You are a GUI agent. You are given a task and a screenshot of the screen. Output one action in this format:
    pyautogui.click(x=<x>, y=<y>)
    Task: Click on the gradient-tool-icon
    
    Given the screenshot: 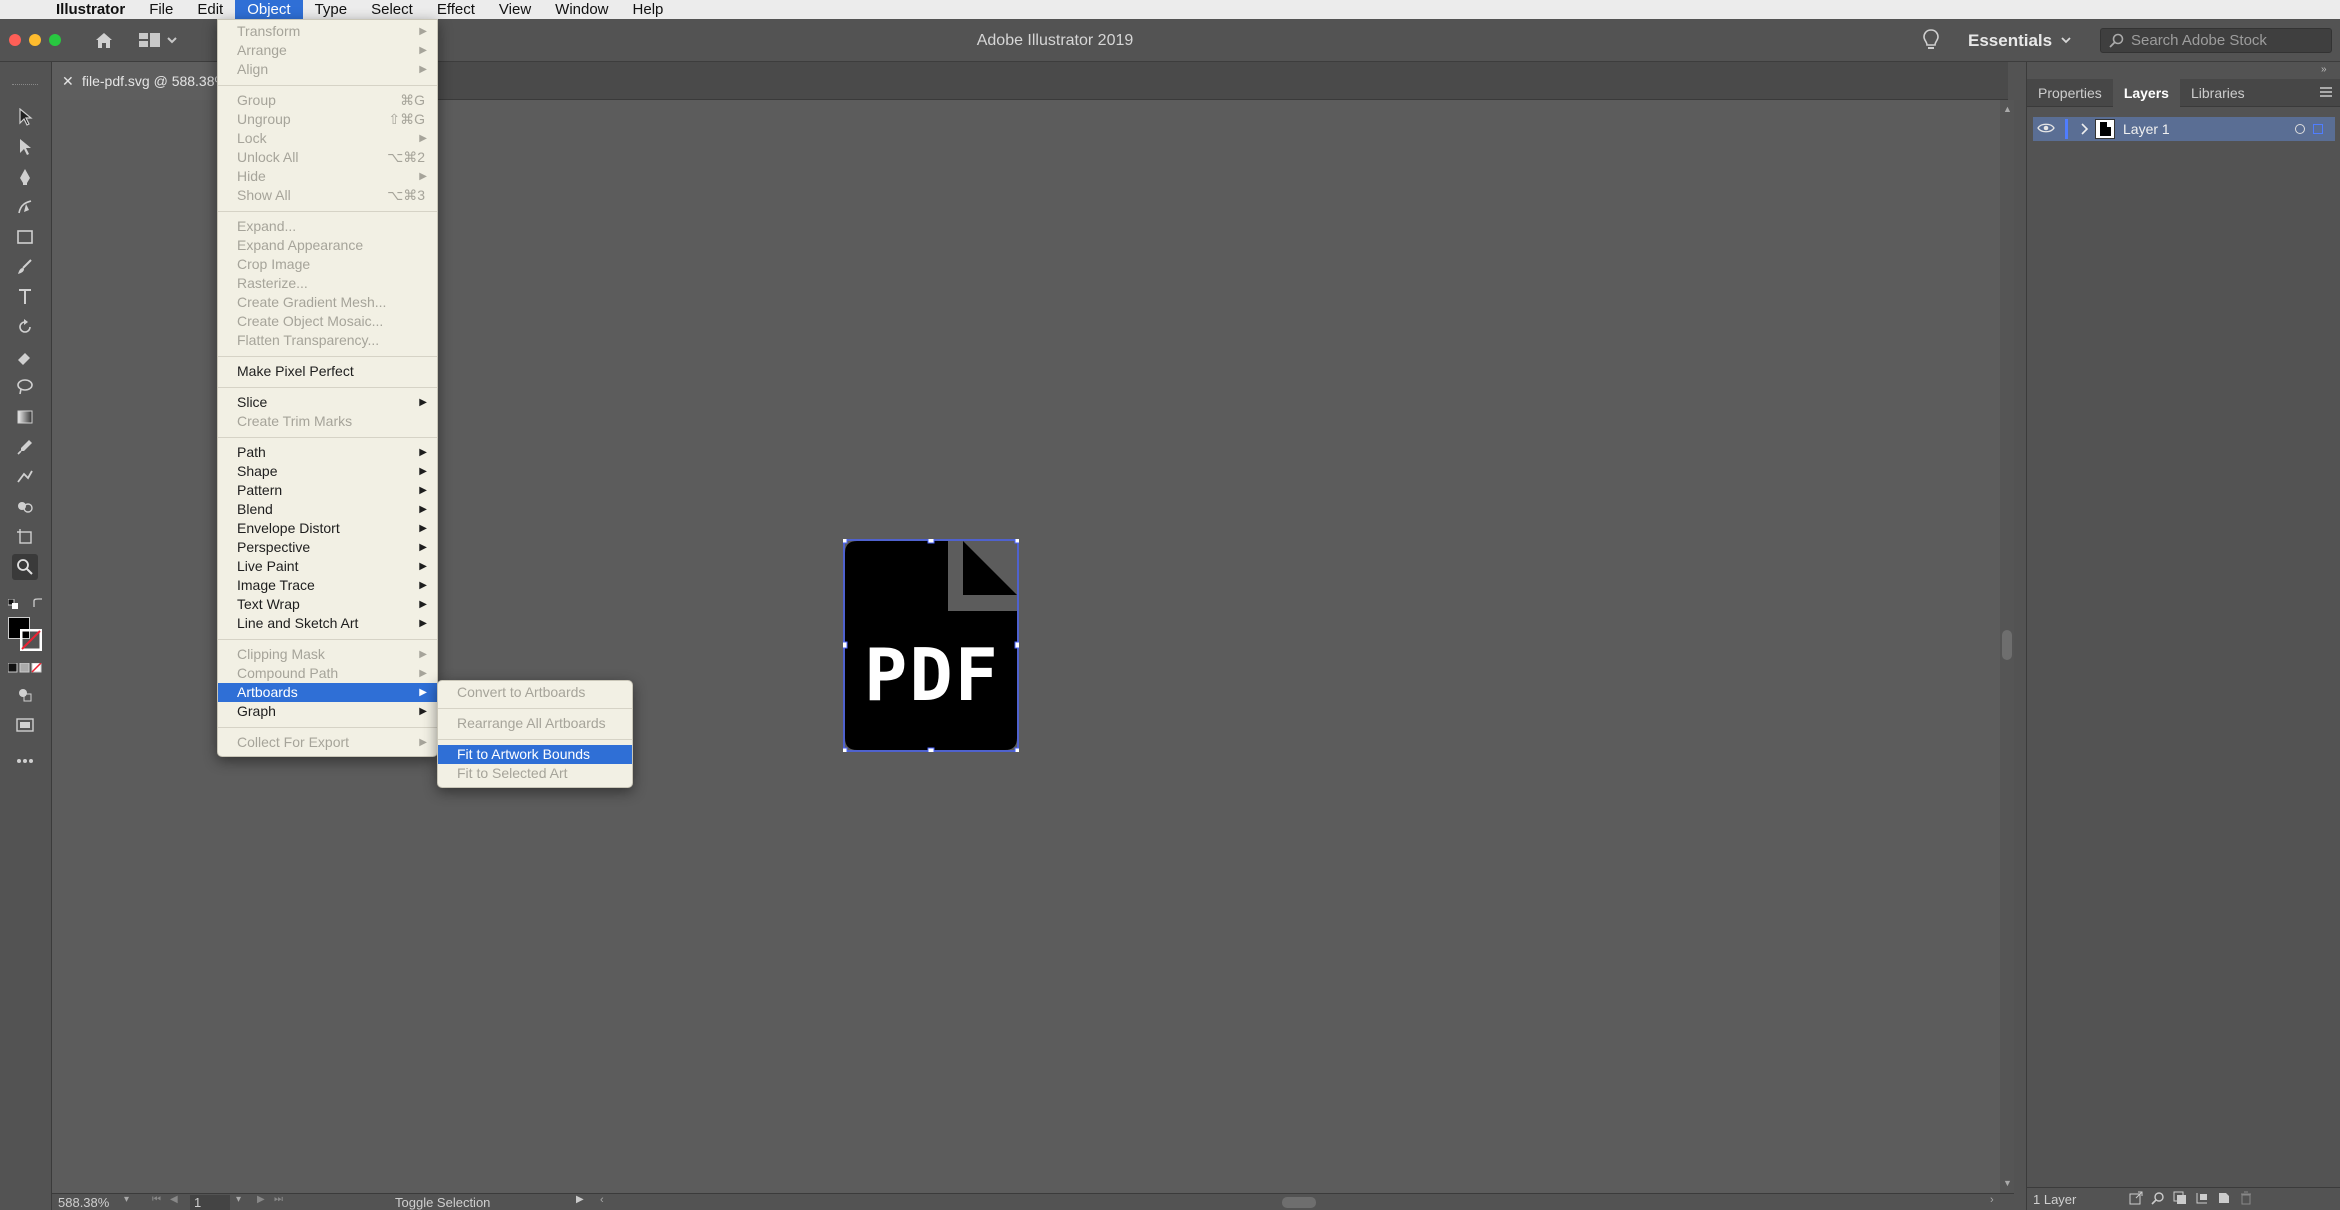 What is the action you would take?
    pyautogui.click(x=25, y=417)
    